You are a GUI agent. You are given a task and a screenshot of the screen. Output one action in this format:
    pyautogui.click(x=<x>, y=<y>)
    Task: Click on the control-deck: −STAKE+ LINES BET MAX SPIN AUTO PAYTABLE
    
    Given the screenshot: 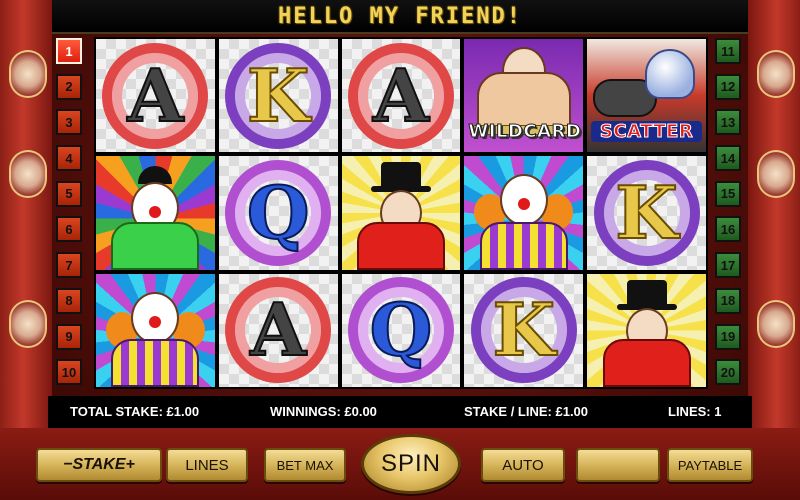 What is the action you would take?
    pyautogui.click(x=400, y=464)
    